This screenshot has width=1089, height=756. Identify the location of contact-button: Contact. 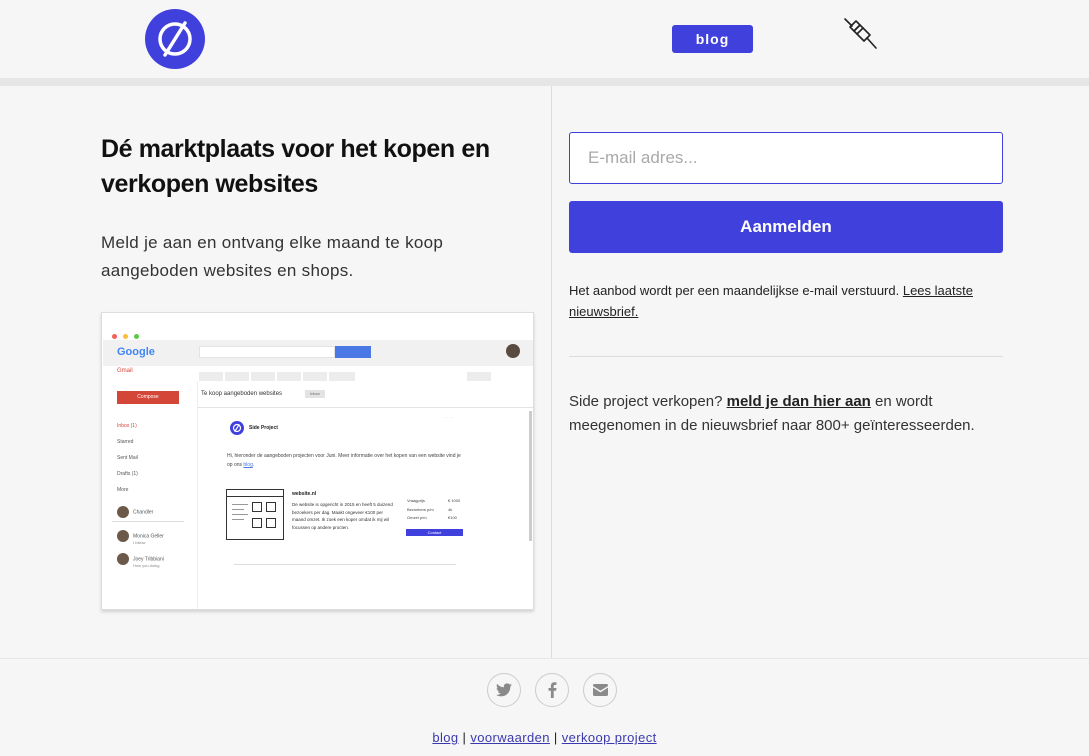
(434, 532).